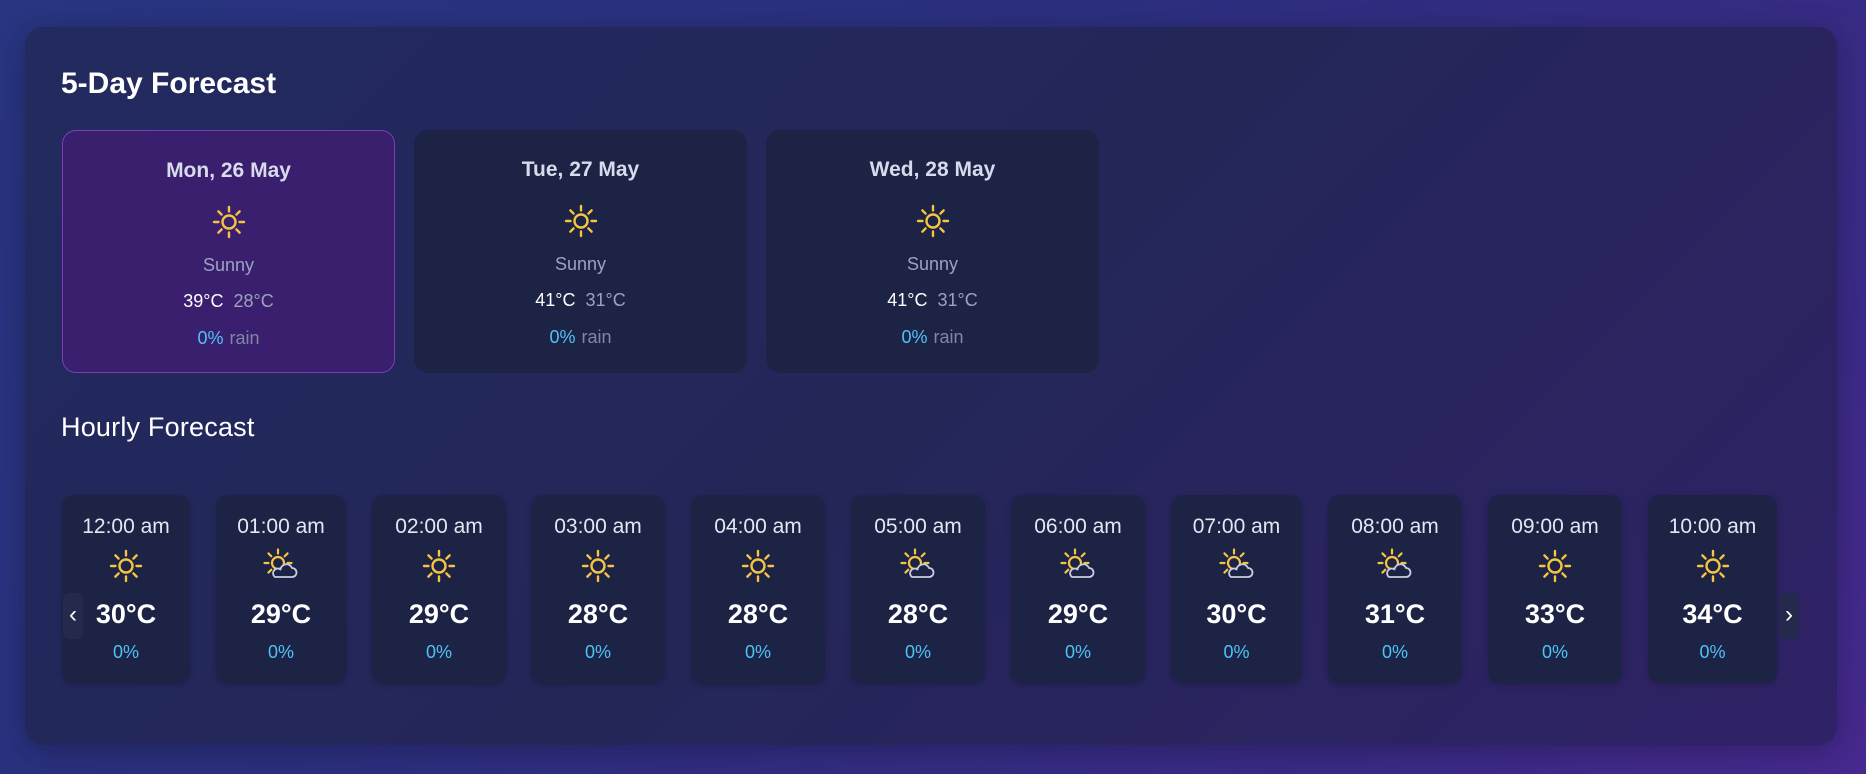  I want to click on hour-temp: 34°C, so click(1712, 614).